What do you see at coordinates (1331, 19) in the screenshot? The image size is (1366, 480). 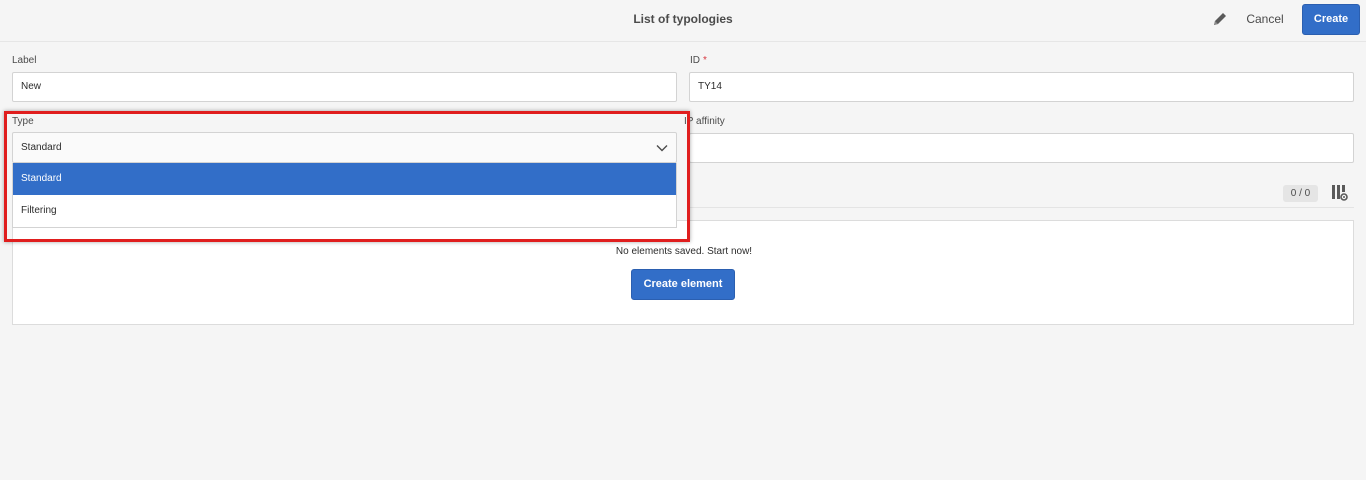 I see `create-button: Create` at bounding box center [1331, 19].